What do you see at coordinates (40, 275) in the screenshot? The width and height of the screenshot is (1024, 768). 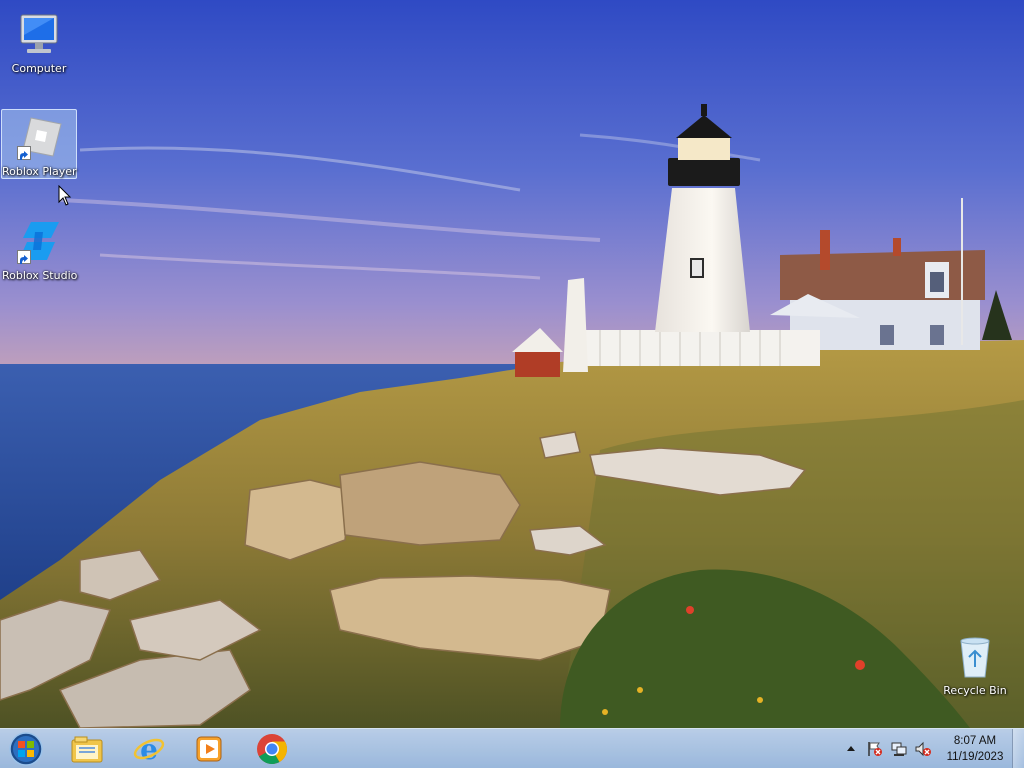 I see `desktop-icon-label: Roblox Studio` at bounding box center [40, 275].